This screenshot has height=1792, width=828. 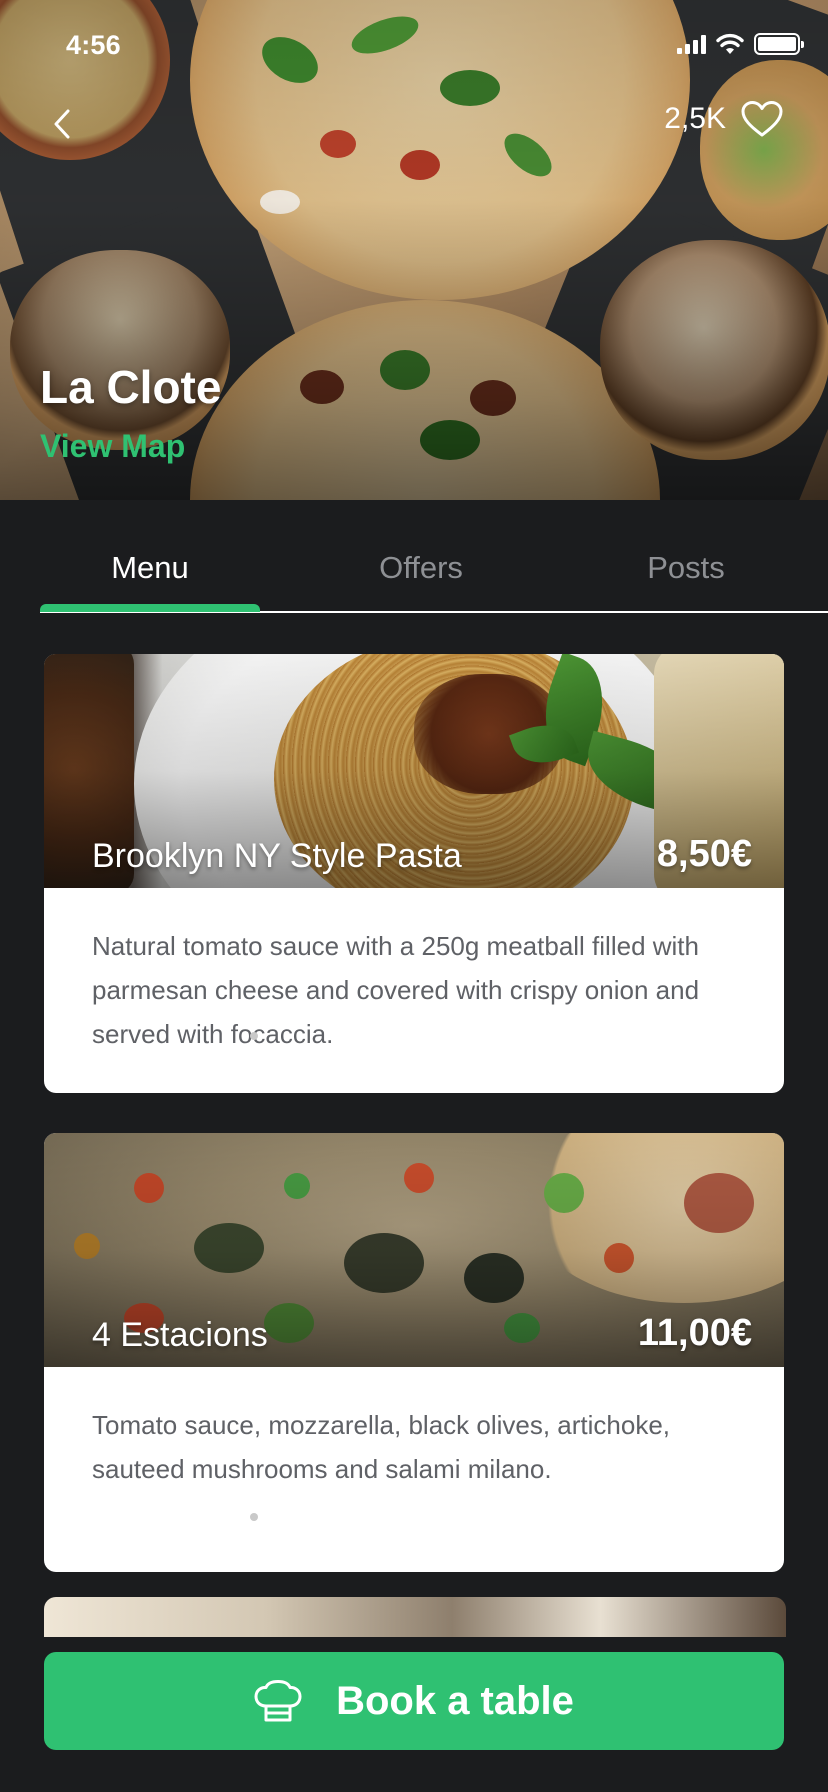 I want to click on book-table-button: Book a table, so click(x=414, y=1701).